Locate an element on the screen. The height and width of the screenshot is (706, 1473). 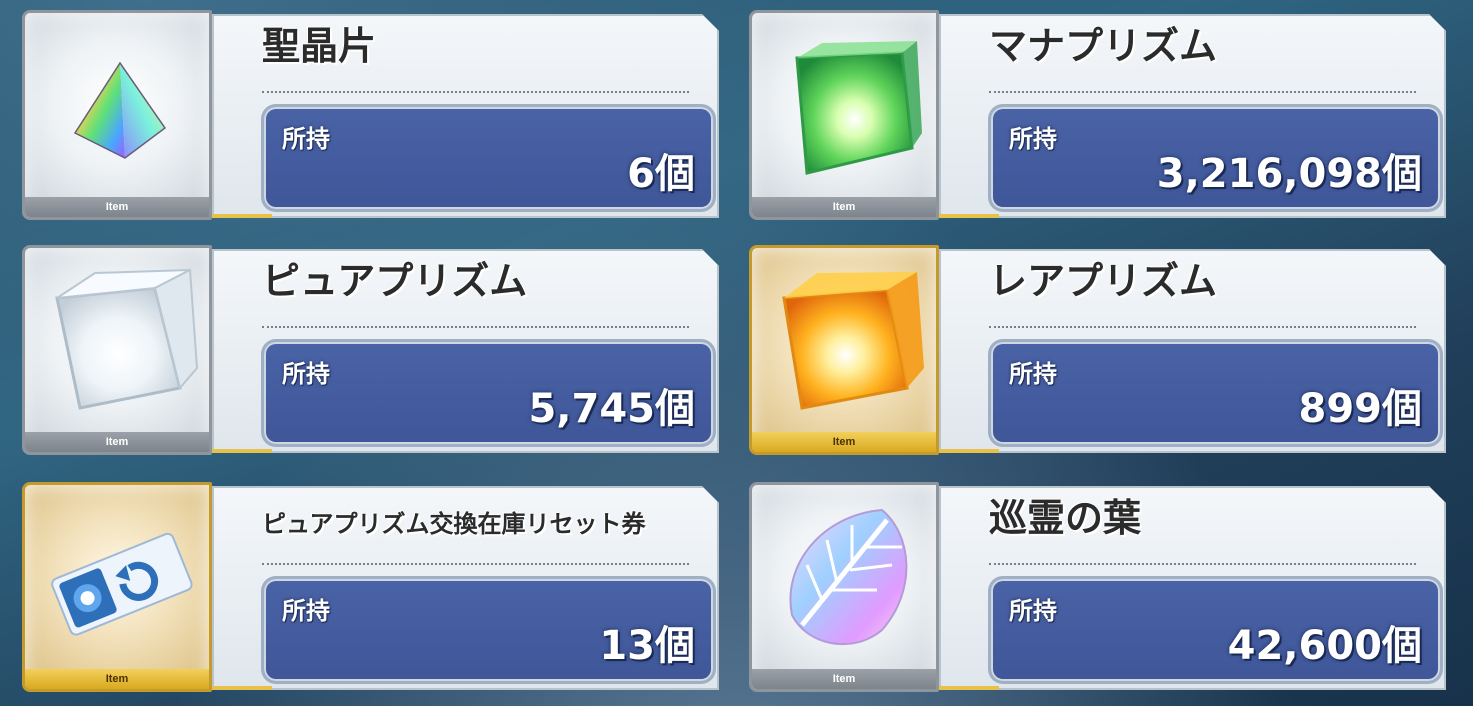
owned-count: 3,216,098個 is located at coordinates (1289, 174).